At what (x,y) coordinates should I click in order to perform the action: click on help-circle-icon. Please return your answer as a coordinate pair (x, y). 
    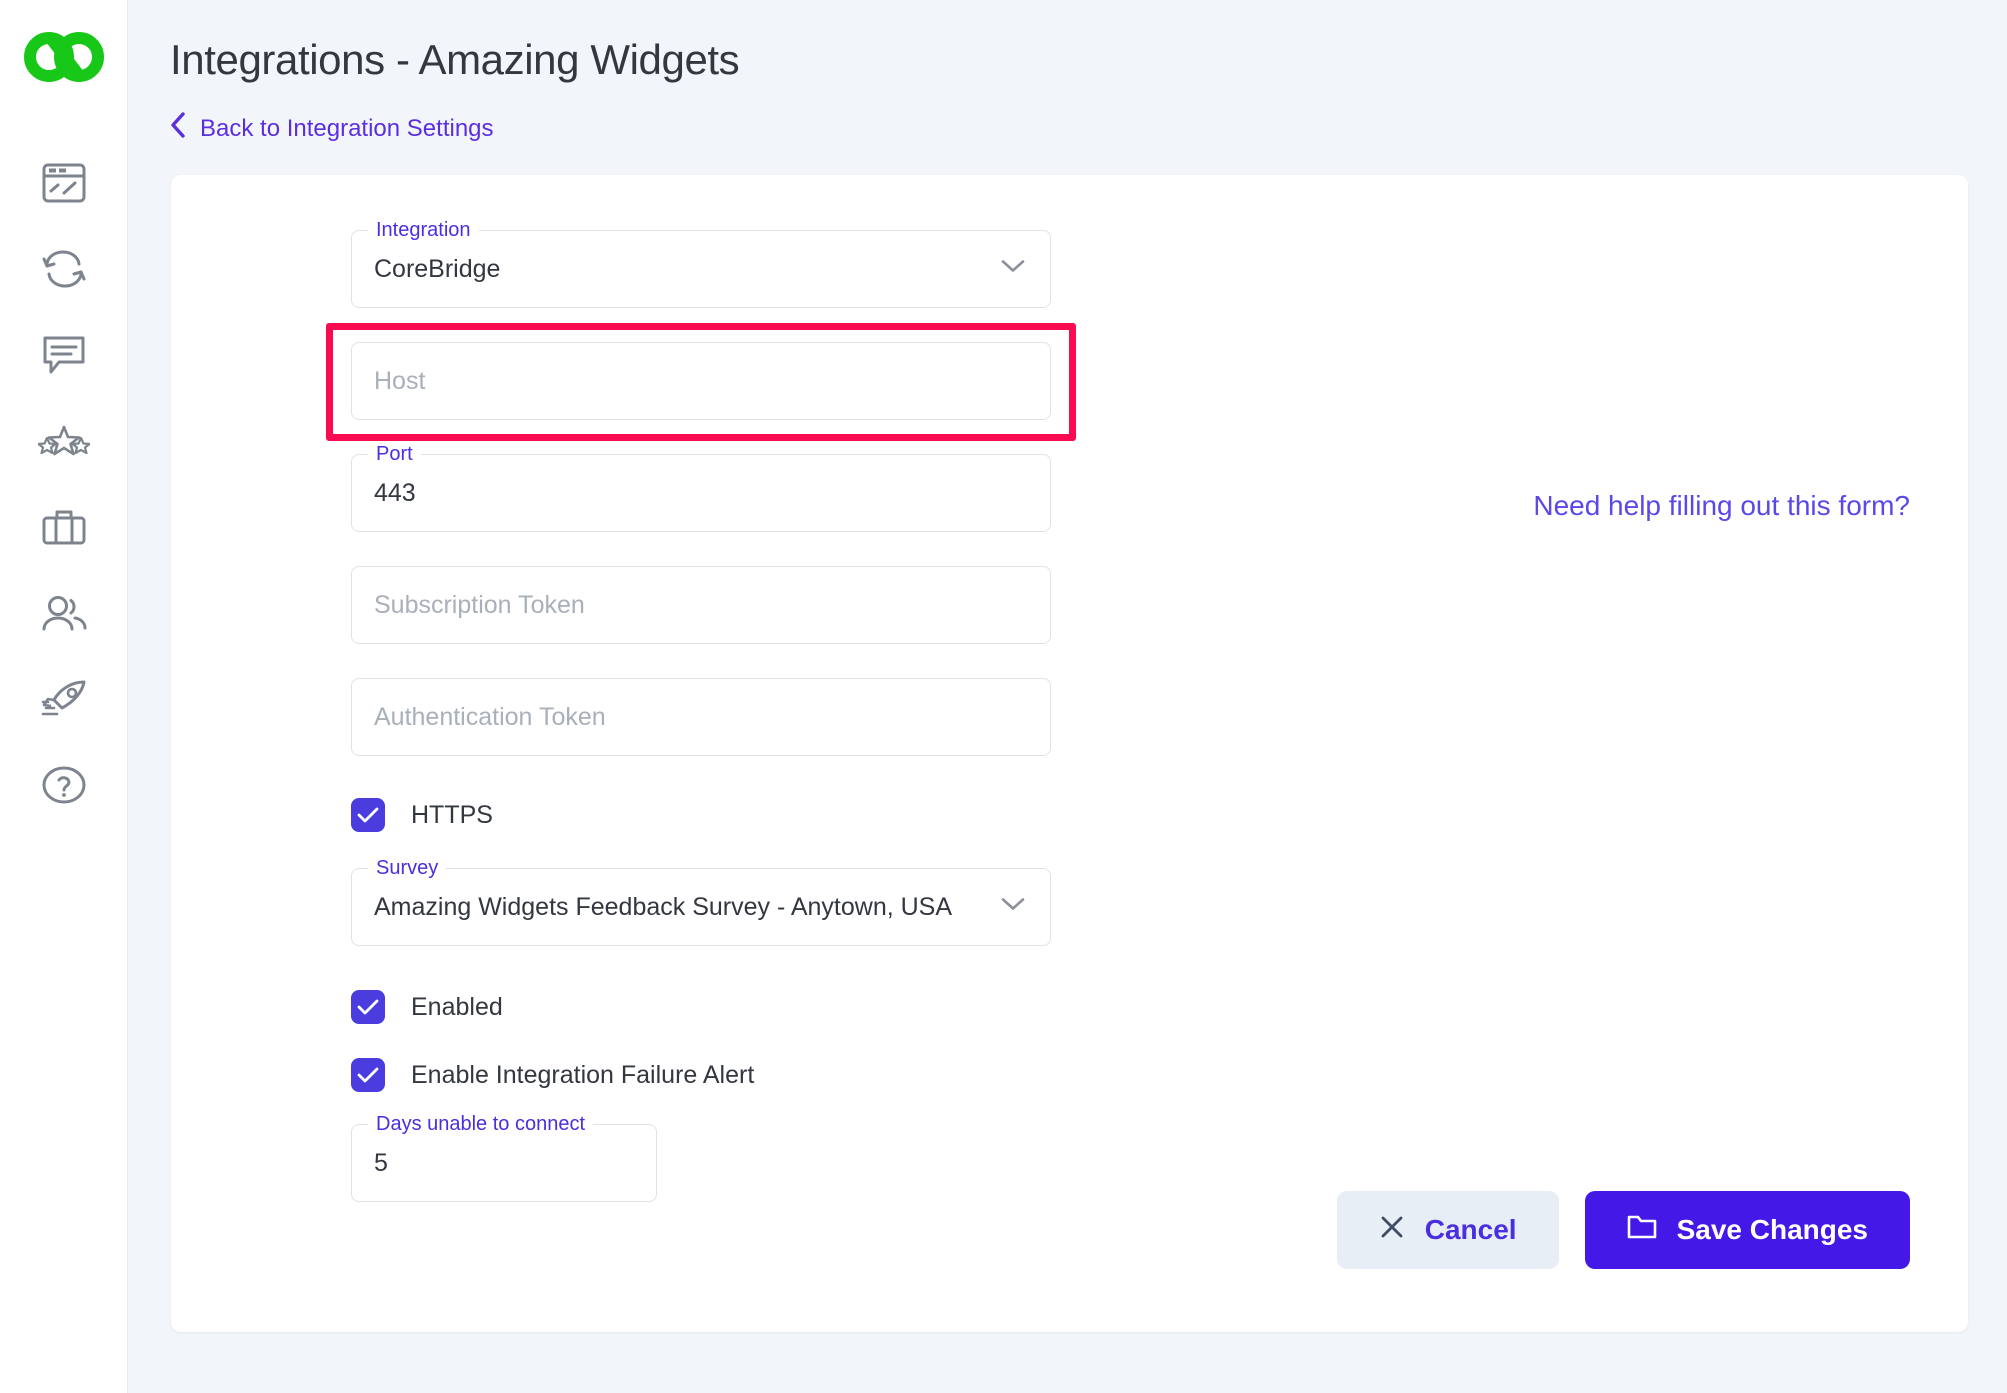
    Looking at the image, I should click on (64, 785).